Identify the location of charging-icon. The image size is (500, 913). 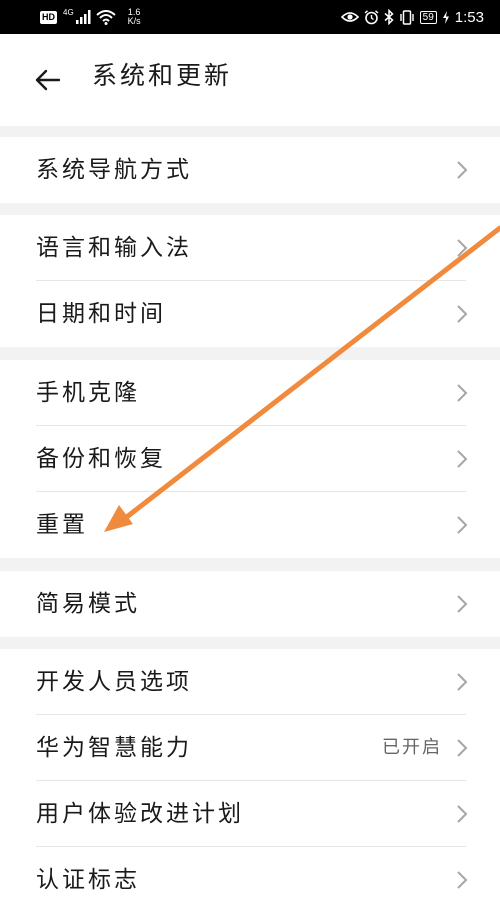
(445, 17).